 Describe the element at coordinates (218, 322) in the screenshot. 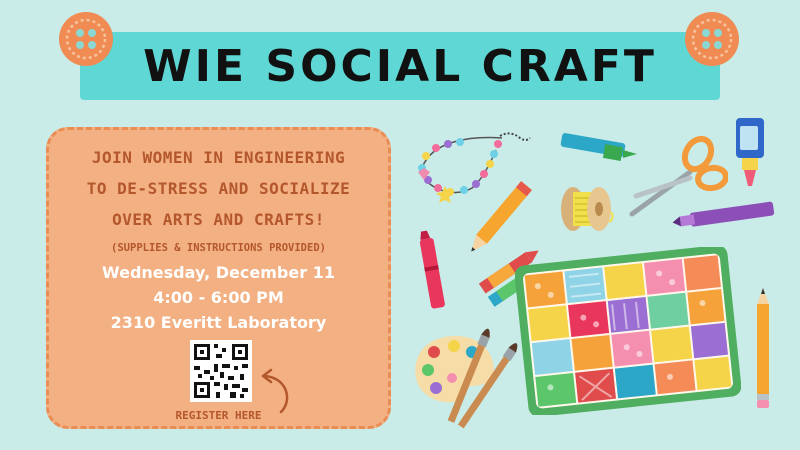

I see `event-location: 2310 Everitt Laboratory` at that location.